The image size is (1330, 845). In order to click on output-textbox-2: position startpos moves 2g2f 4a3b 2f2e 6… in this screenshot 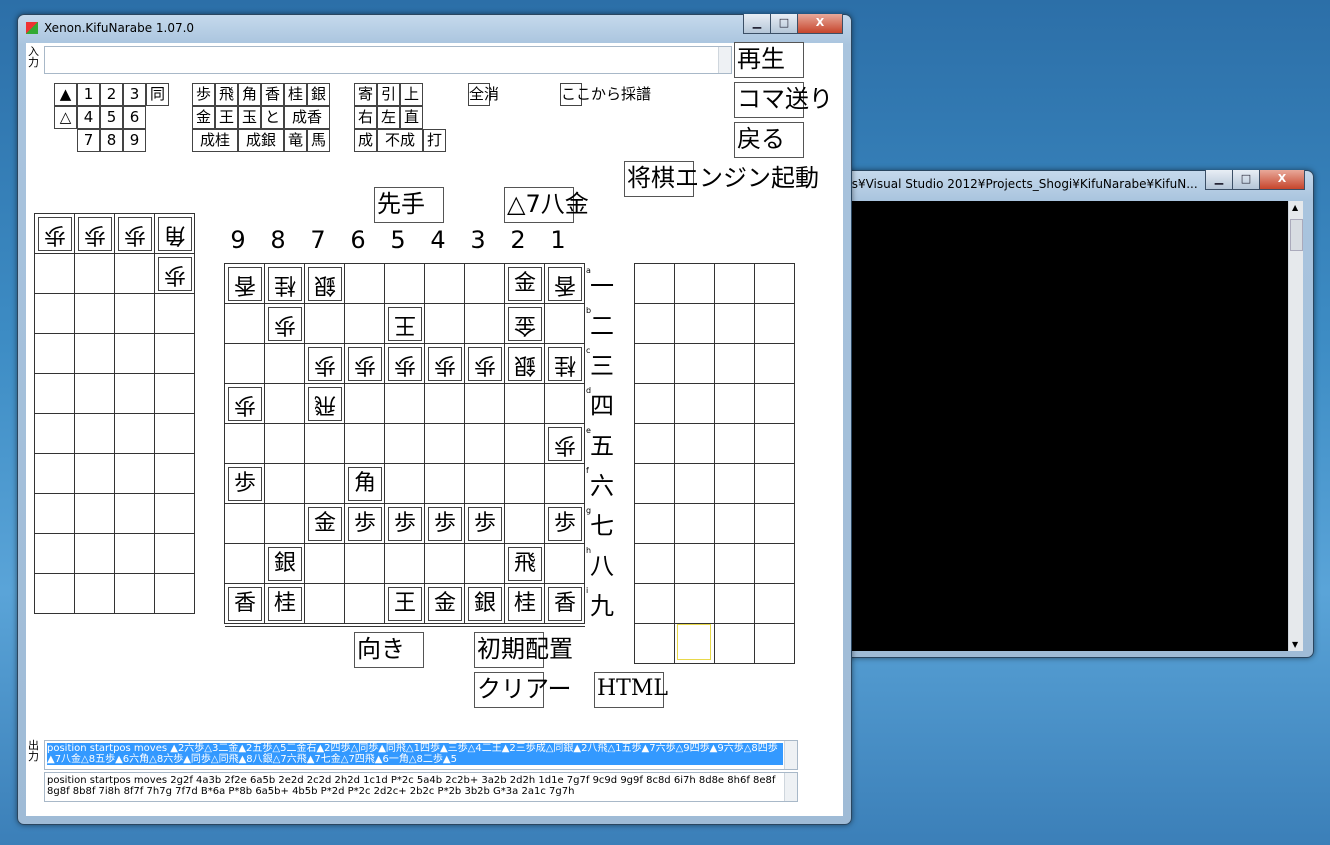, I will do `click(421, 787)`.